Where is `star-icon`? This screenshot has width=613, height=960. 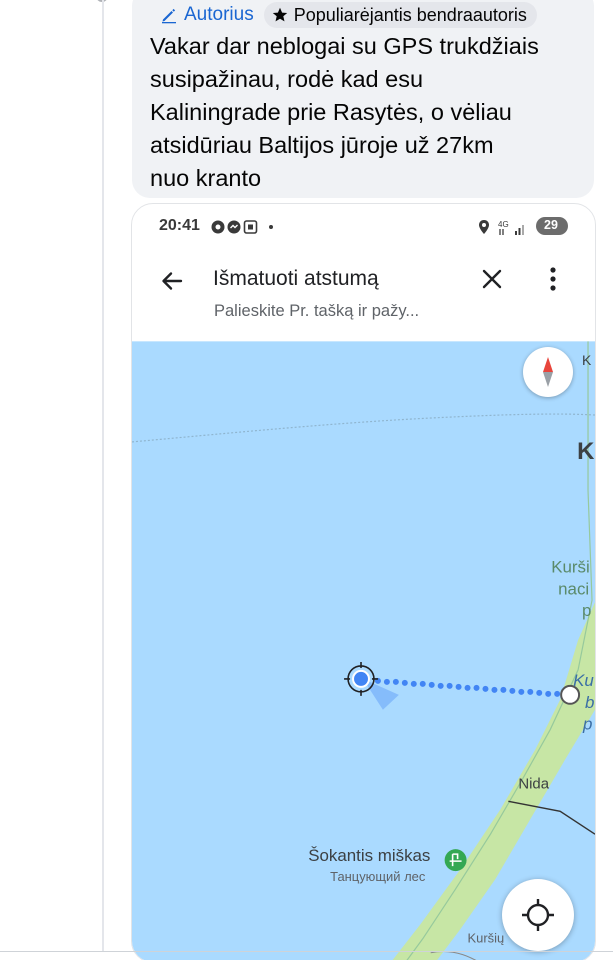
star-icon is located at coordinates (279, 14).